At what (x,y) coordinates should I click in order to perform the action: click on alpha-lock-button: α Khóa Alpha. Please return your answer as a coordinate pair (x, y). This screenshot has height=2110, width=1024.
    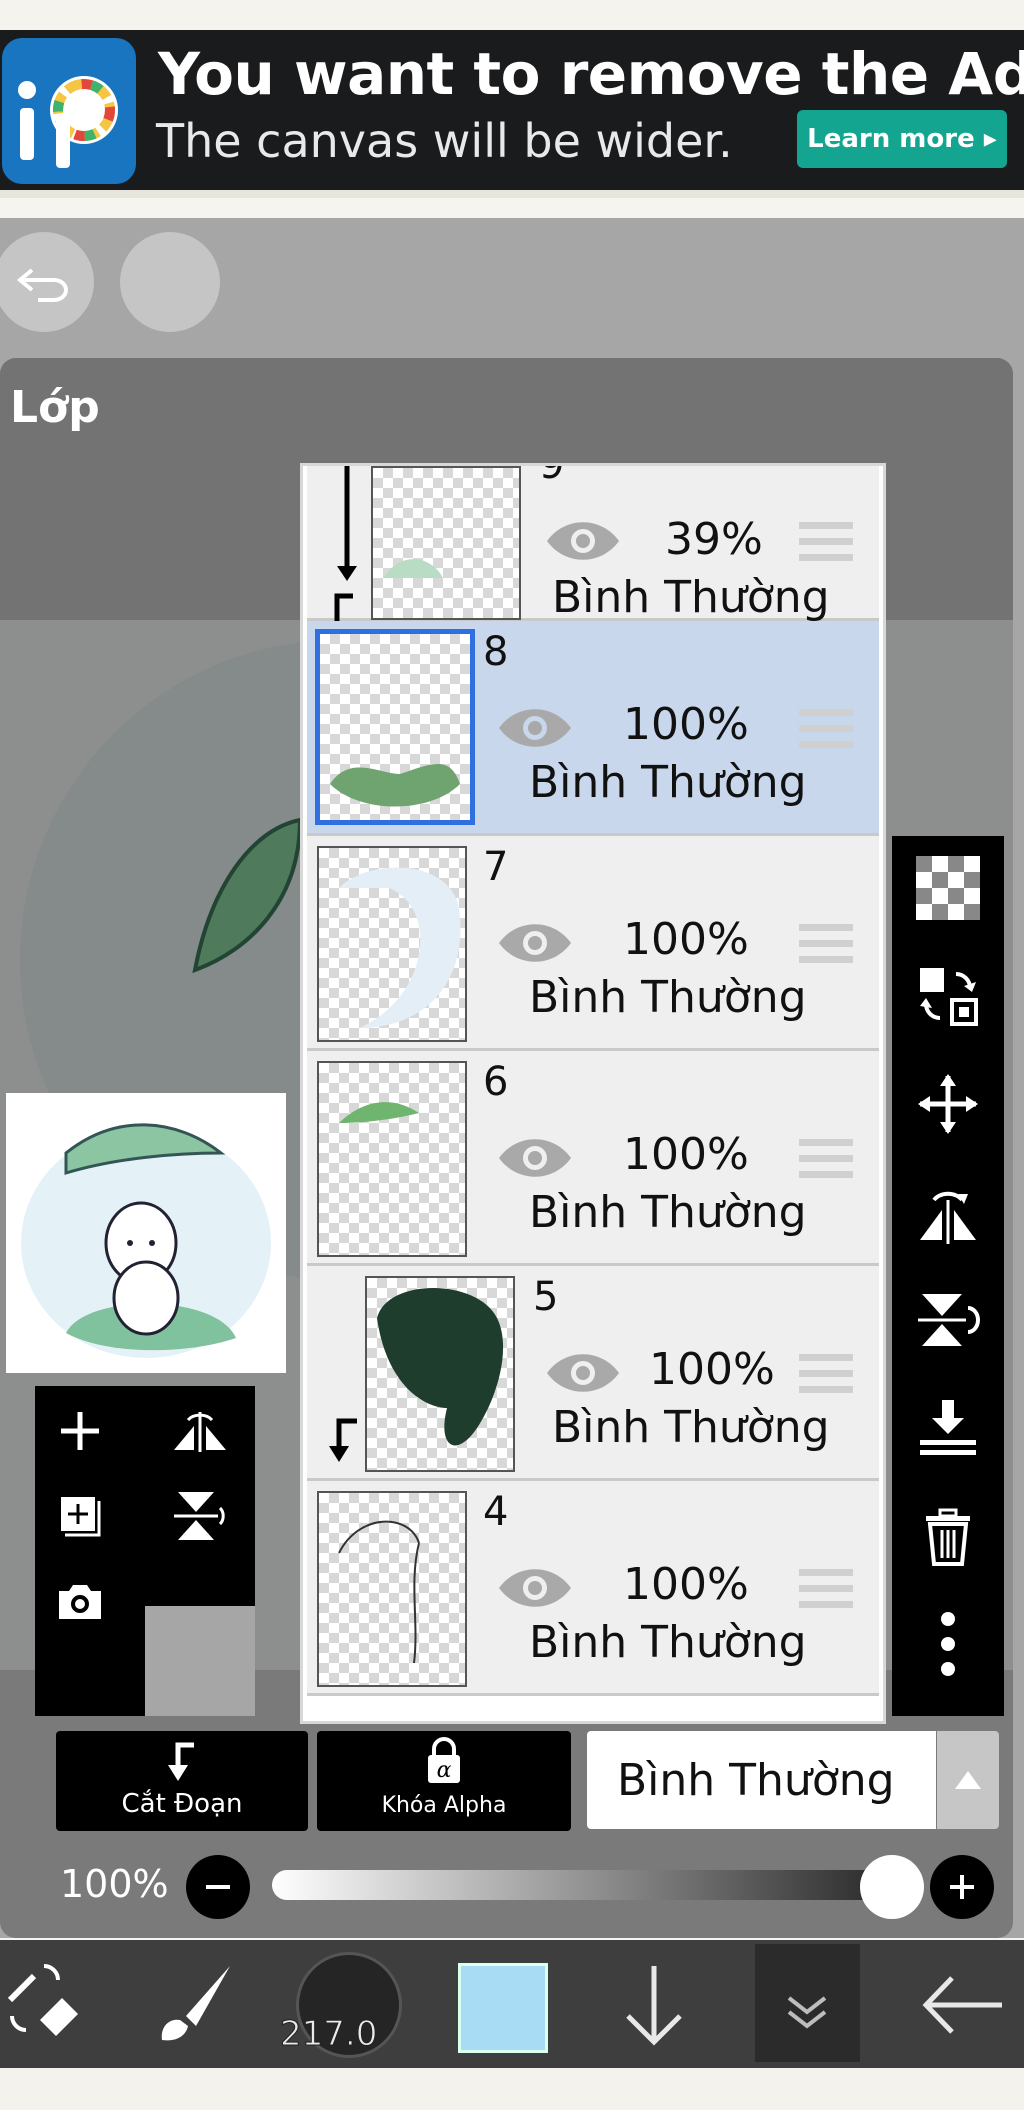
    Looking at the image, I should click on (444, 1781).